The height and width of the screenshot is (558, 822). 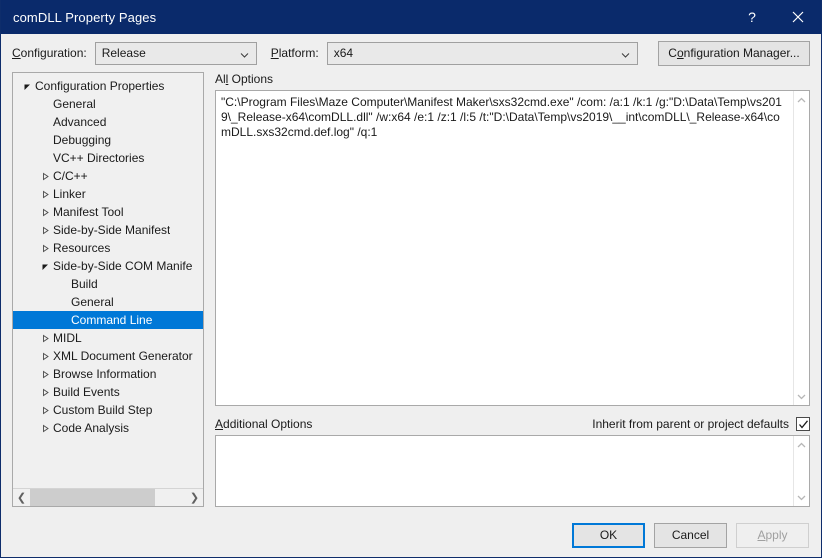 I want to click on tree-item-label: Code Analysis, so click(x=91, y=428).